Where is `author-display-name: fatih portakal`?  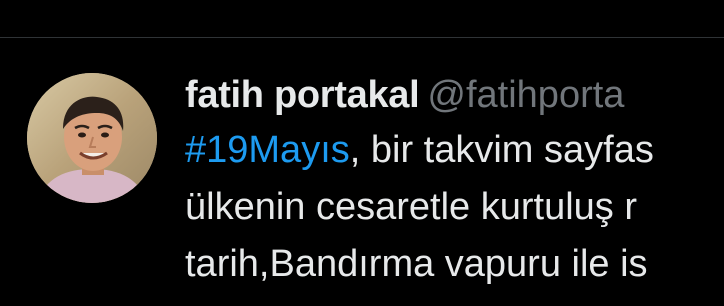 author-display-name: fatih portakal is located at coordinates (302, 95).